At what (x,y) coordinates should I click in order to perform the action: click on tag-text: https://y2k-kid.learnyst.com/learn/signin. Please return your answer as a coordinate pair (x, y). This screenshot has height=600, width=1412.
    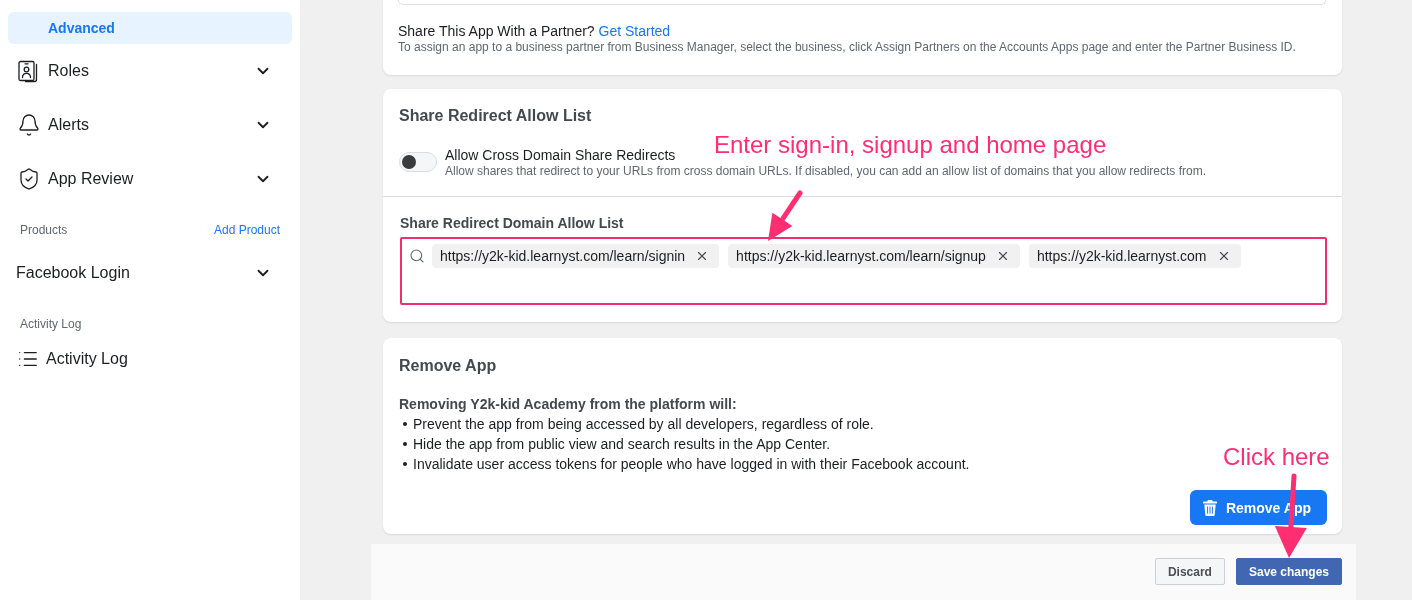
    Looking at the image, I should click on (563, 256).